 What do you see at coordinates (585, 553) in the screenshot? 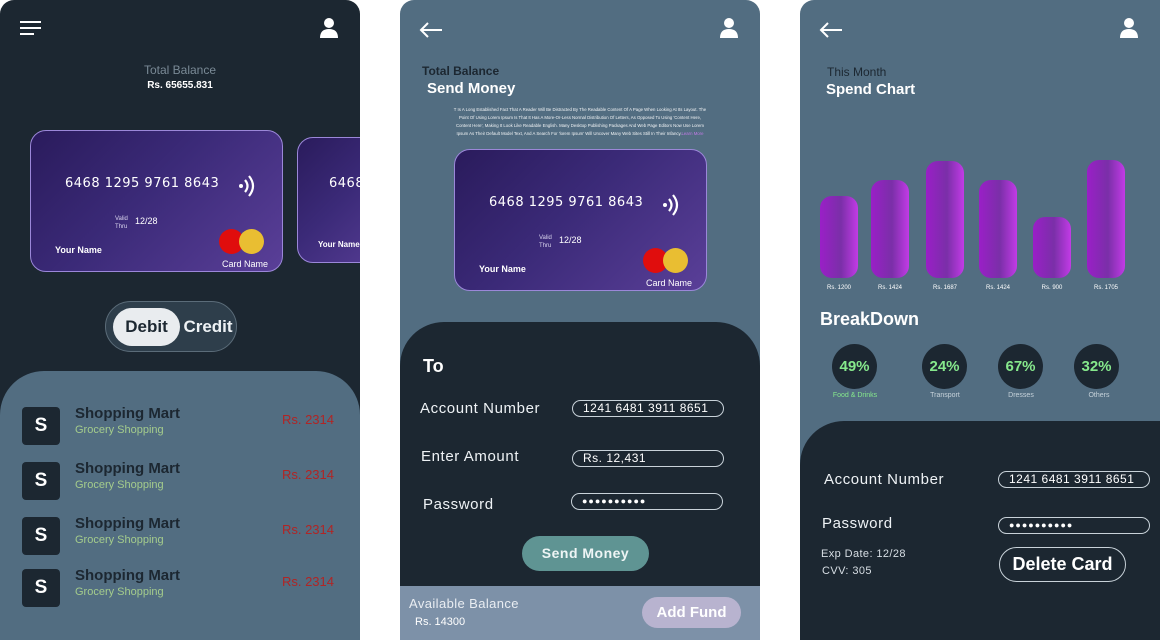
I see `send-money-button: Send Money` at bounding box center [585, 553].